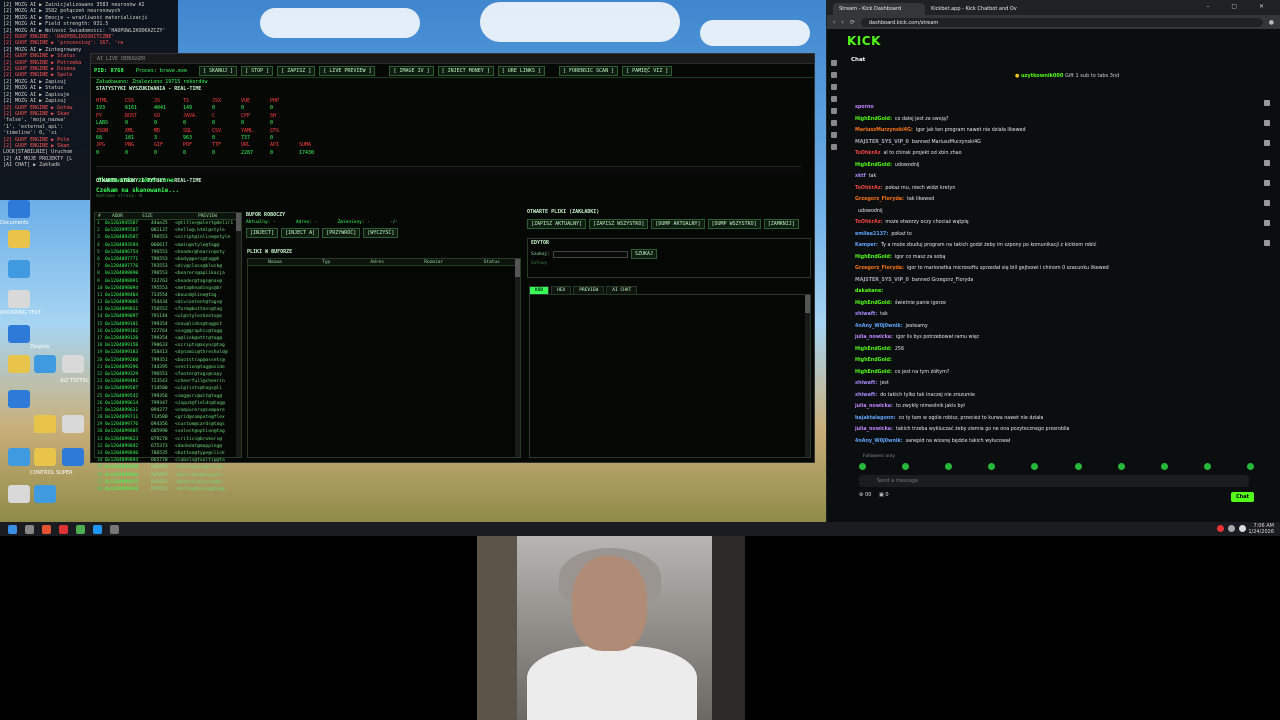  Describe the element at coordinates (875, 418) in the screenshot. I see `chat-username: bajaktalagonn:` at that location.